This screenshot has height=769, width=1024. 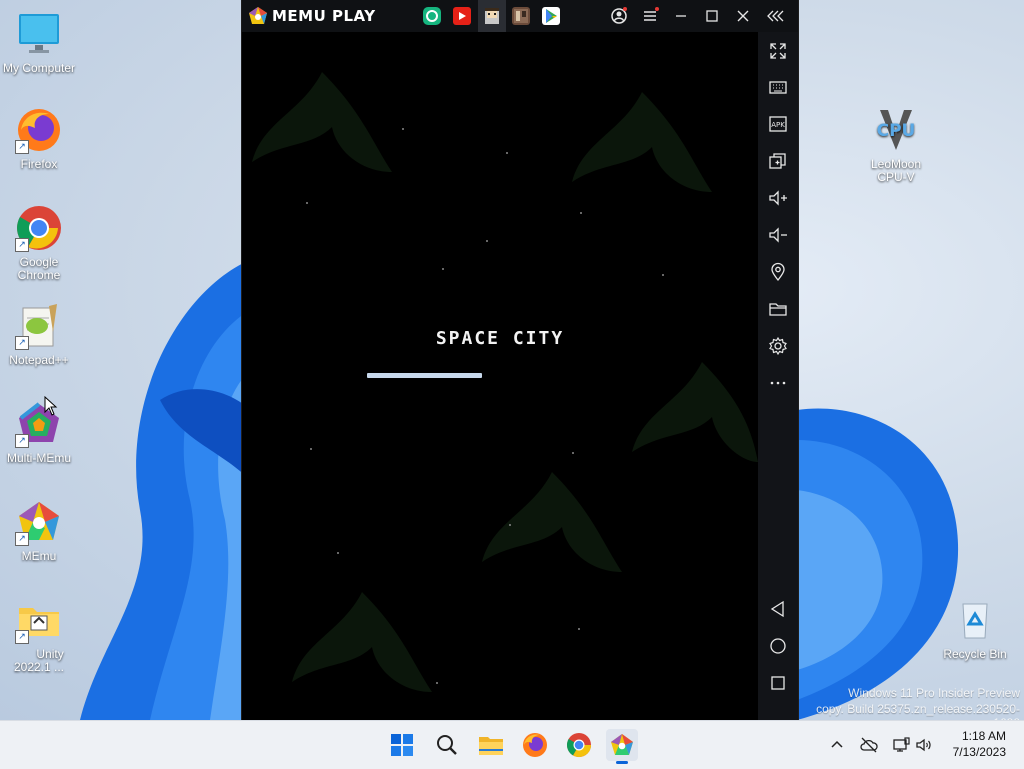 What do you see at coordinates (712, 16) in the screenshot?
I see `maximize-icon` at bounding box center [712, 16].